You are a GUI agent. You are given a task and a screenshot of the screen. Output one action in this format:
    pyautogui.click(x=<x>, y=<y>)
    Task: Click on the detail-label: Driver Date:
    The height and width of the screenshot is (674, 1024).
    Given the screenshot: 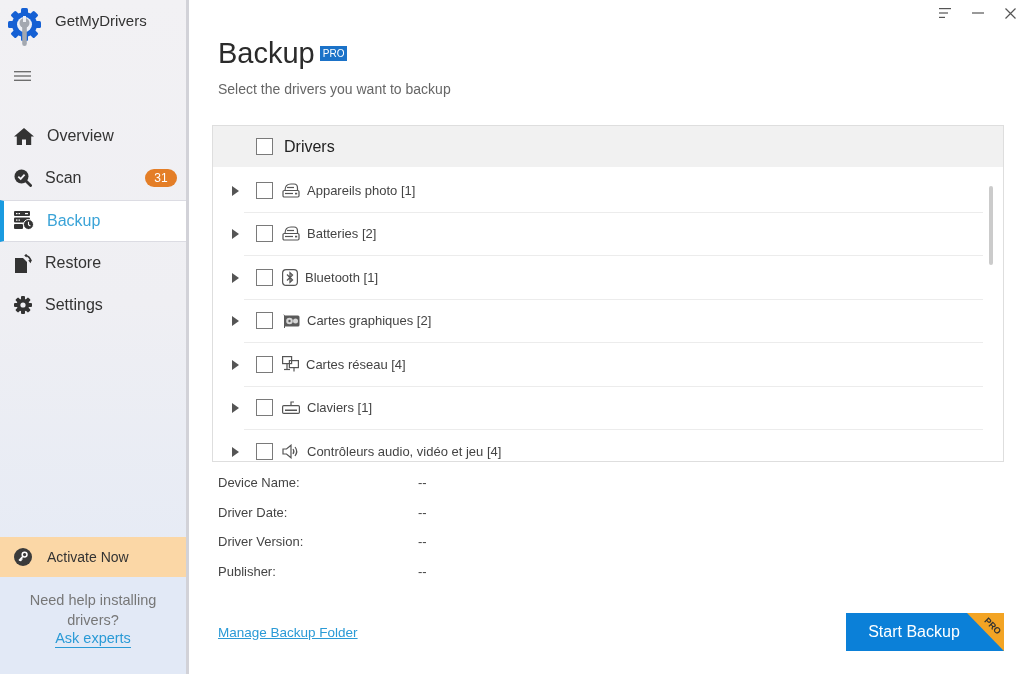 What is the action you would take?
    pyautogui.click(x=253, y=512)
    